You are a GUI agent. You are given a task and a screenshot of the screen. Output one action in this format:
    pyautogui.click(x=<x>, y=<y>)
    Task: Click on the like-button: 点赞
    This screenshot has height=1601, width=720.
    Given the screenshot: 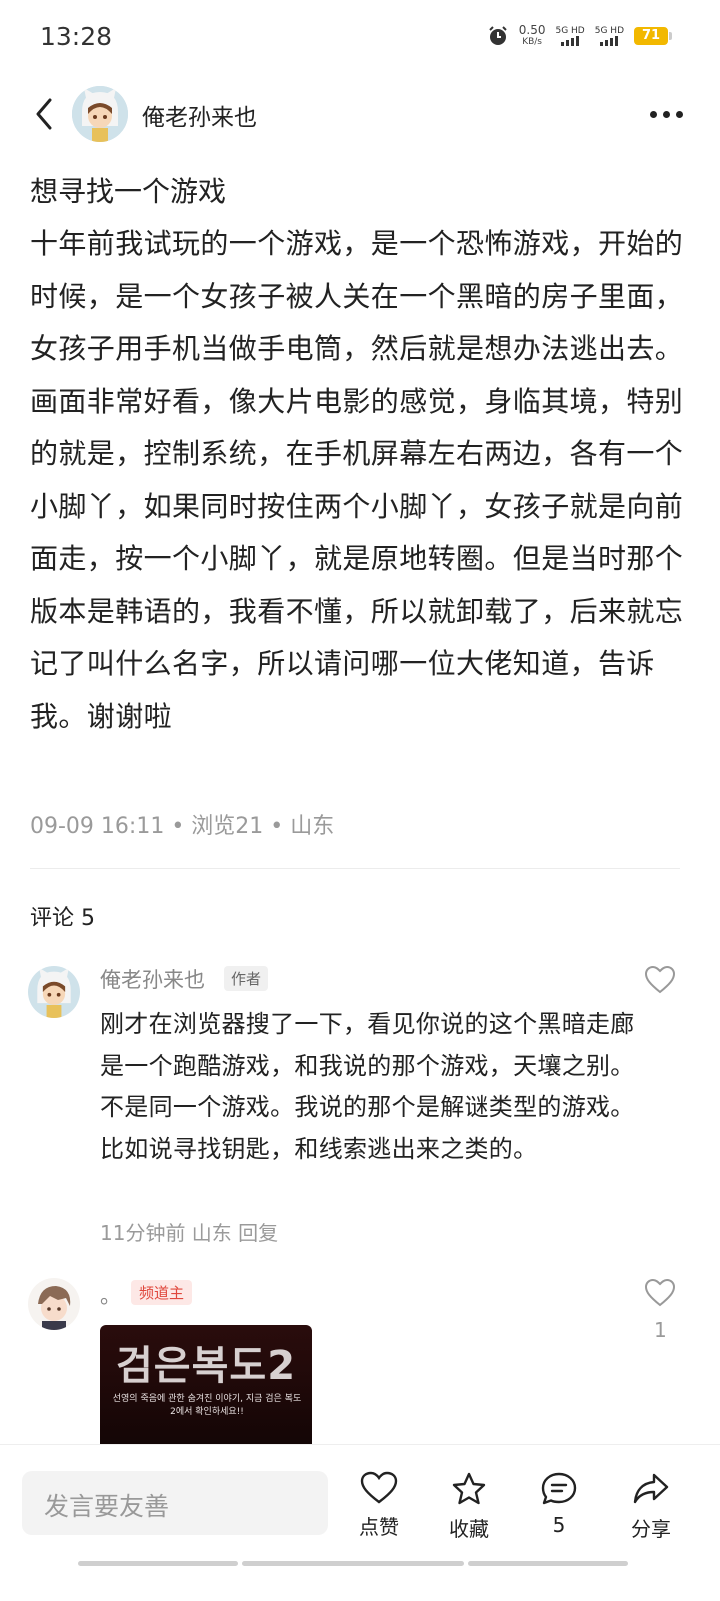 What is the action you would take?
    pyautogui.click(x=379, y=1505)
    